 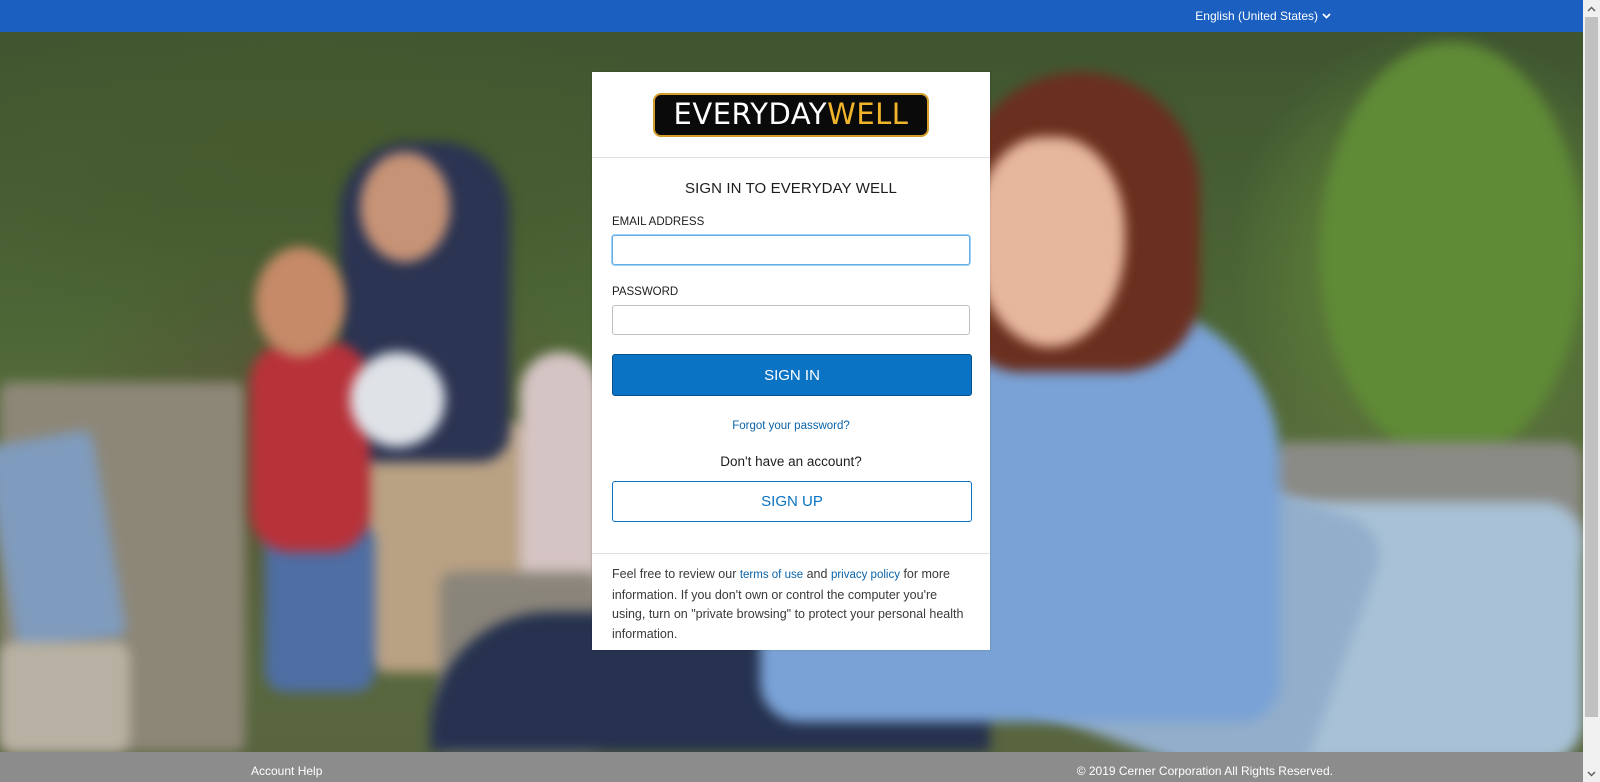 What do you see at coordinates (300, 302) in the screenshot?
I see `boy-figure-head` at bounding box center [300, 302].